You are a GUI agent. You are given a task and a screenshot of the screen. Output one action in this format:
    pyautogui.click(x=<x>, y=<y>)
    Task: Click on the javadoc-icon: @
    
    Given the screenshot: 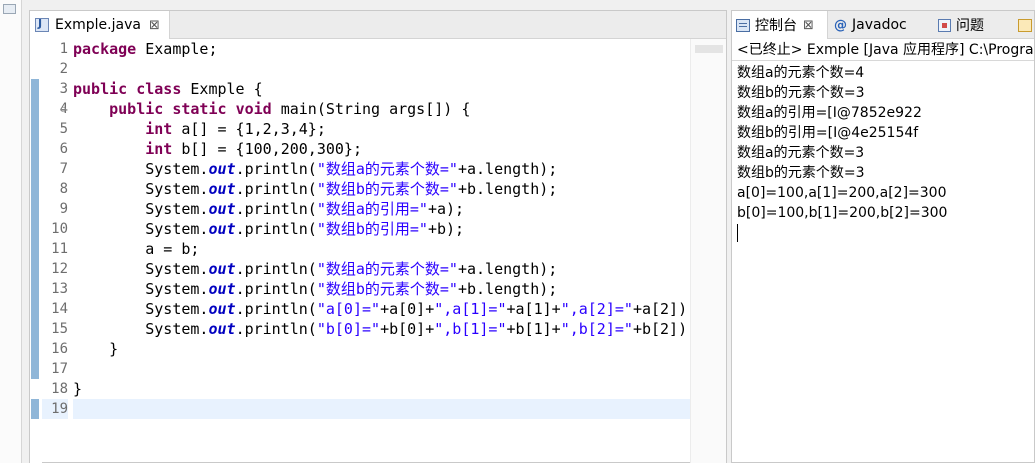 What is the action you would take?
    pyautogui.click(x=840, y=25)
    